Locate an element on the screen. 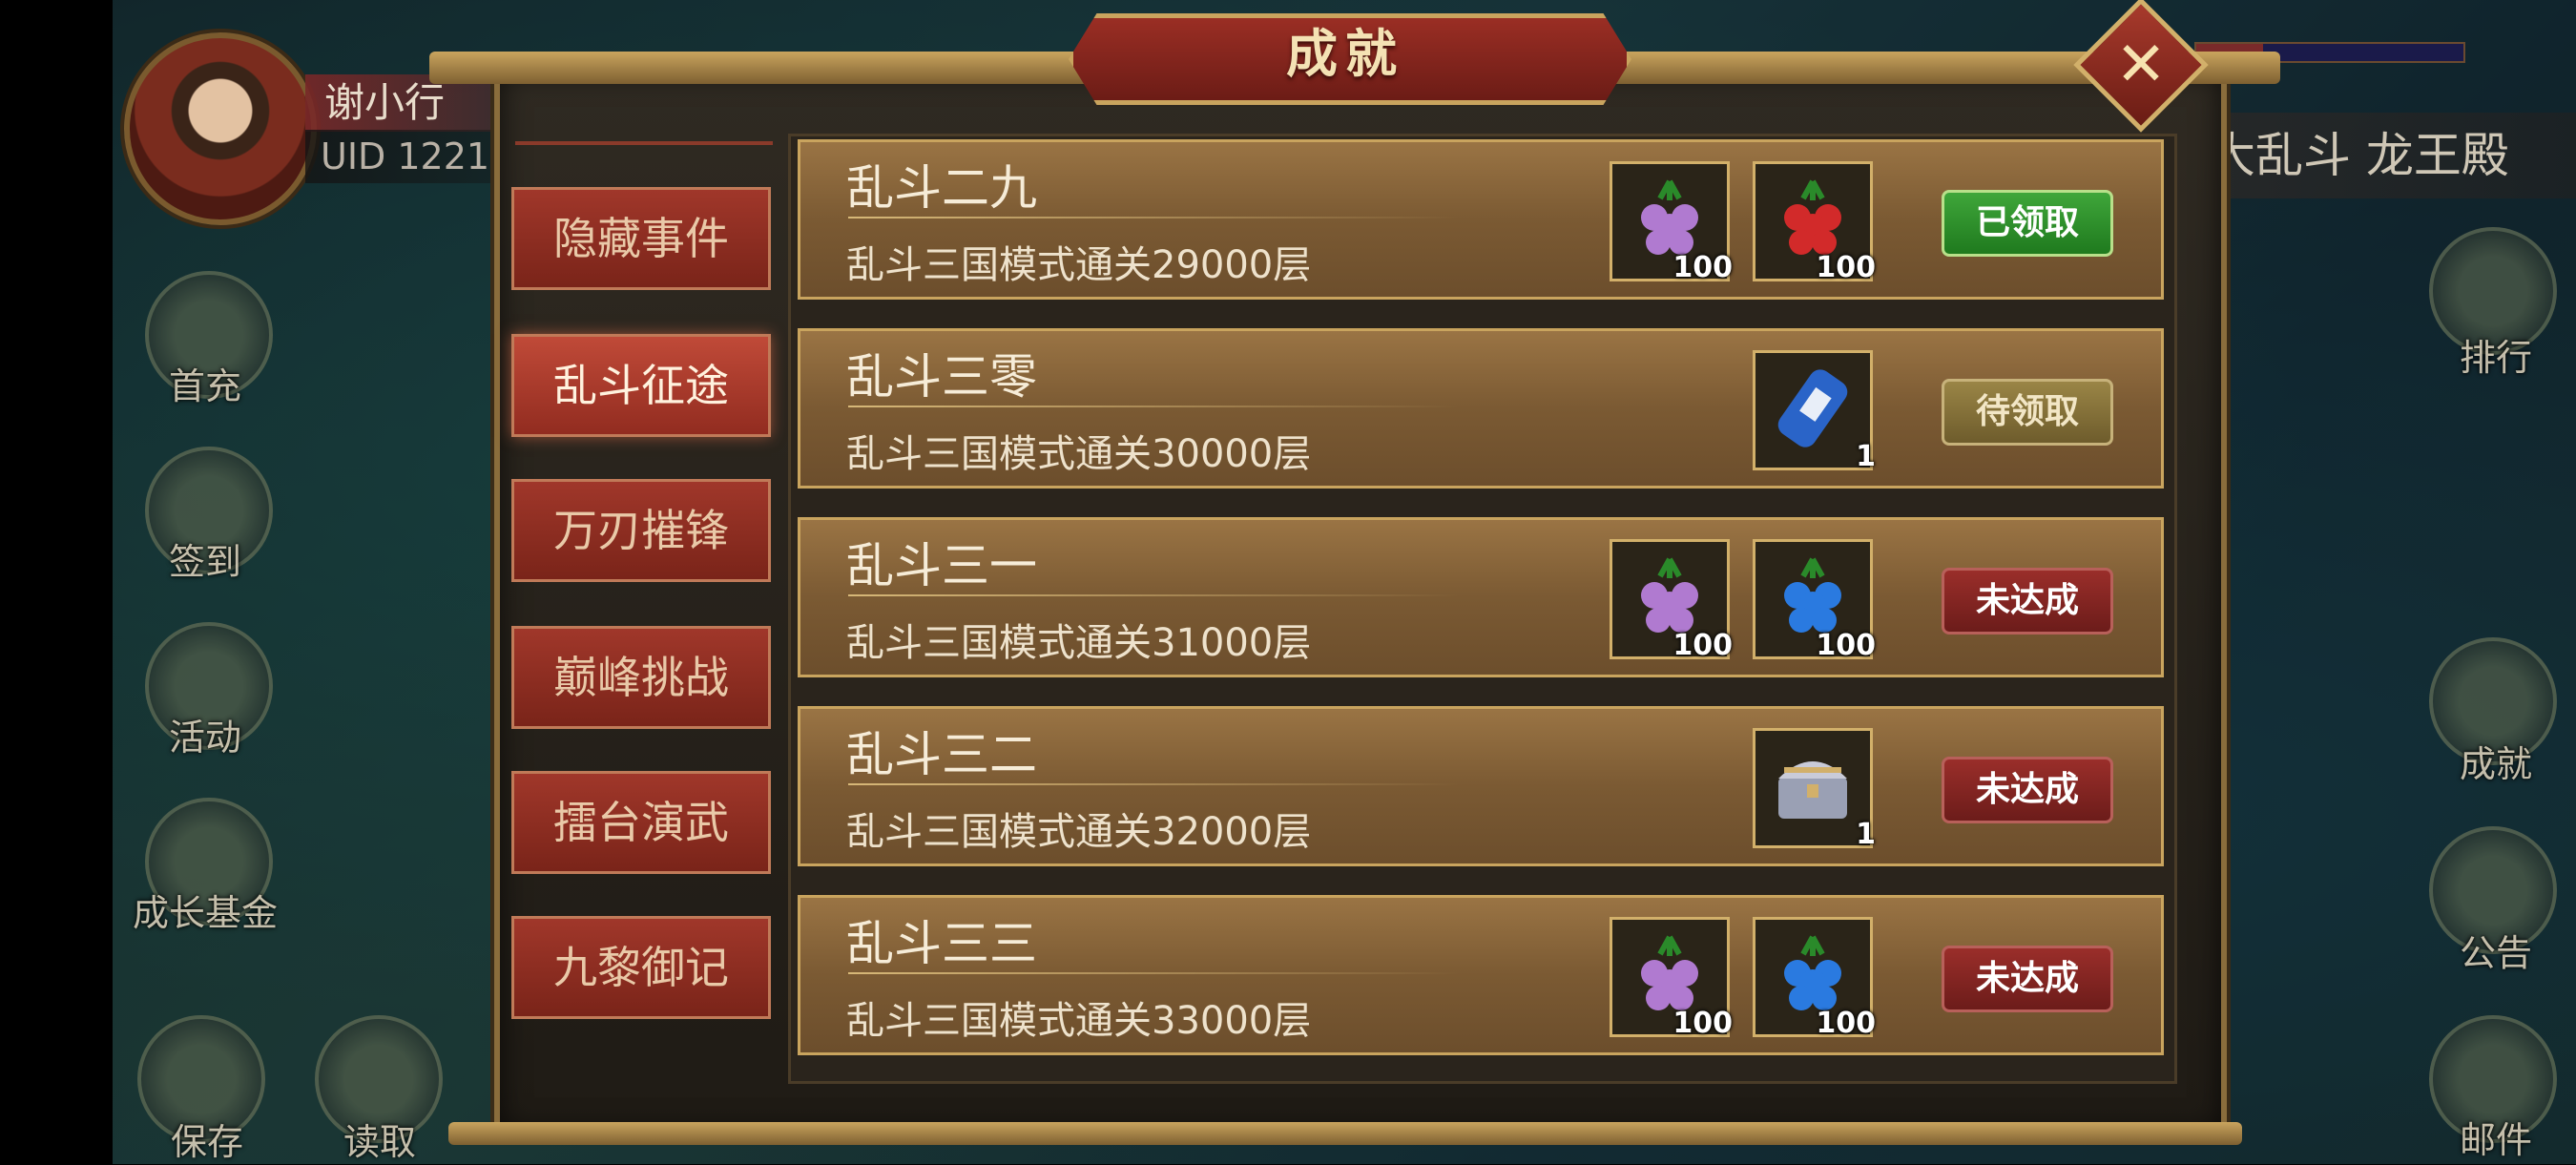 This screenshot has width=2576, height=1165. tab-jiuli-record: 九黎御记 is located at coordinates (641, 967).